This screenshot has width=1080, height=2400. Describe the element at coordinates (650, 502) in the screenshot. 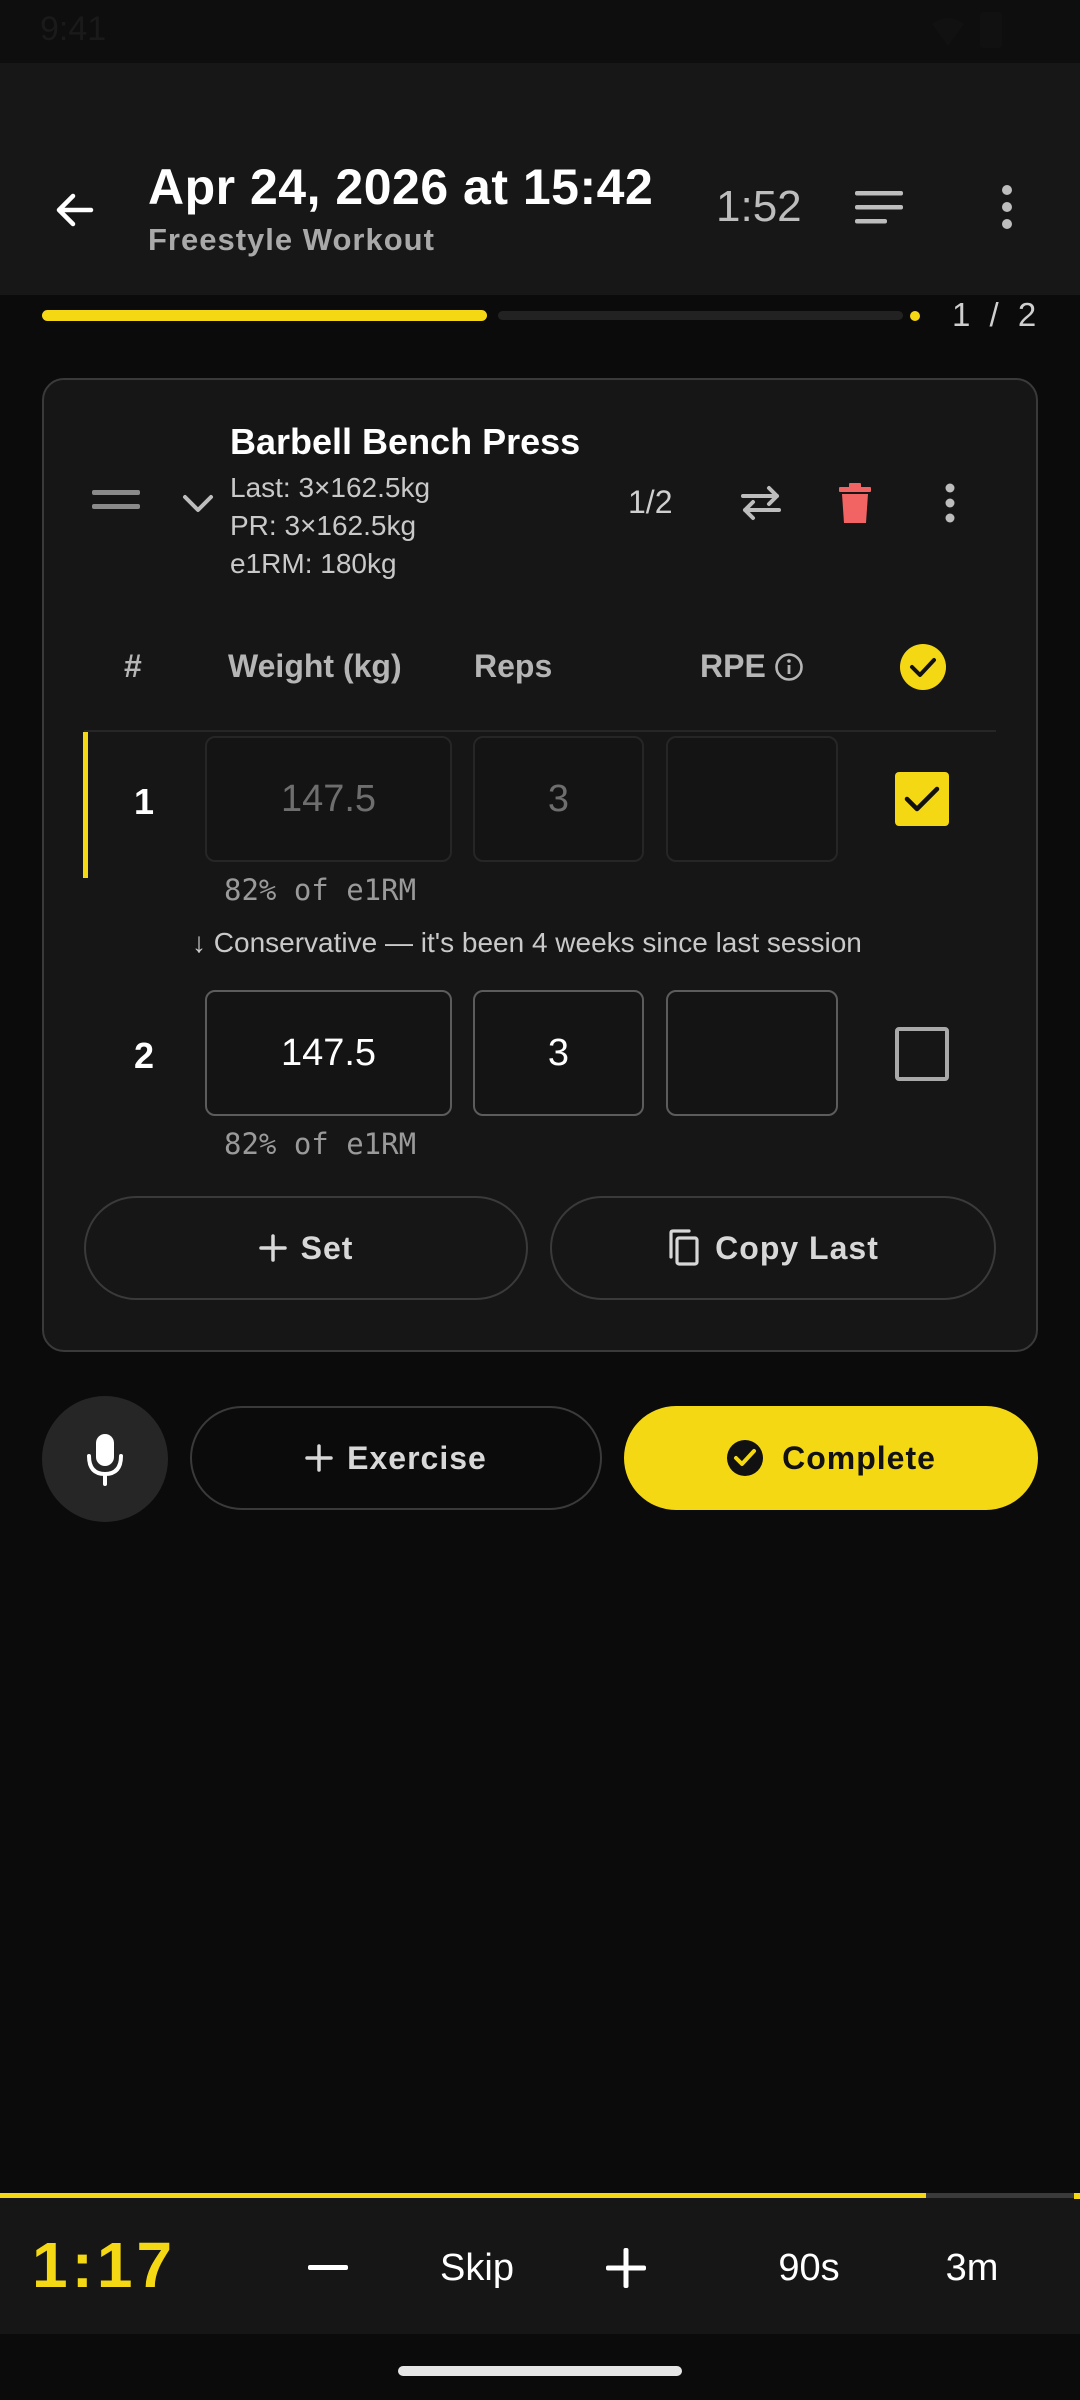

I see `exercise-counter: 1/2` at that location.